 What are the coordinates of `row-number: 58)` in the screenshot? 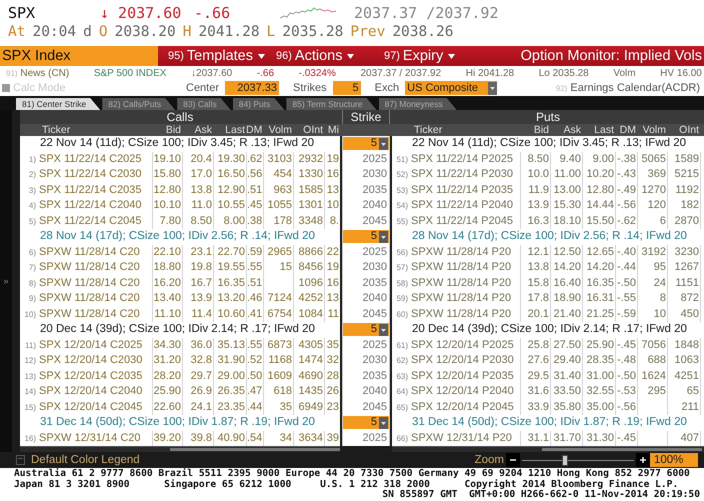 It's located at (401, 283).